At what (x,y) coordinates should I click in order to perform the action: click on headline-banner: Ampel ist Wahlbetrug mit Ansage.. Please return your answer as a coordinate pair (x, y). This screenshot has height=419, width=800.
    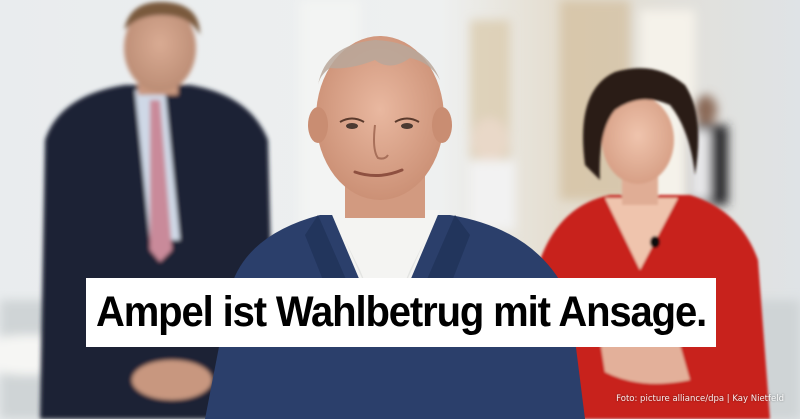
    Looking at the image, I should click on (401, 312).